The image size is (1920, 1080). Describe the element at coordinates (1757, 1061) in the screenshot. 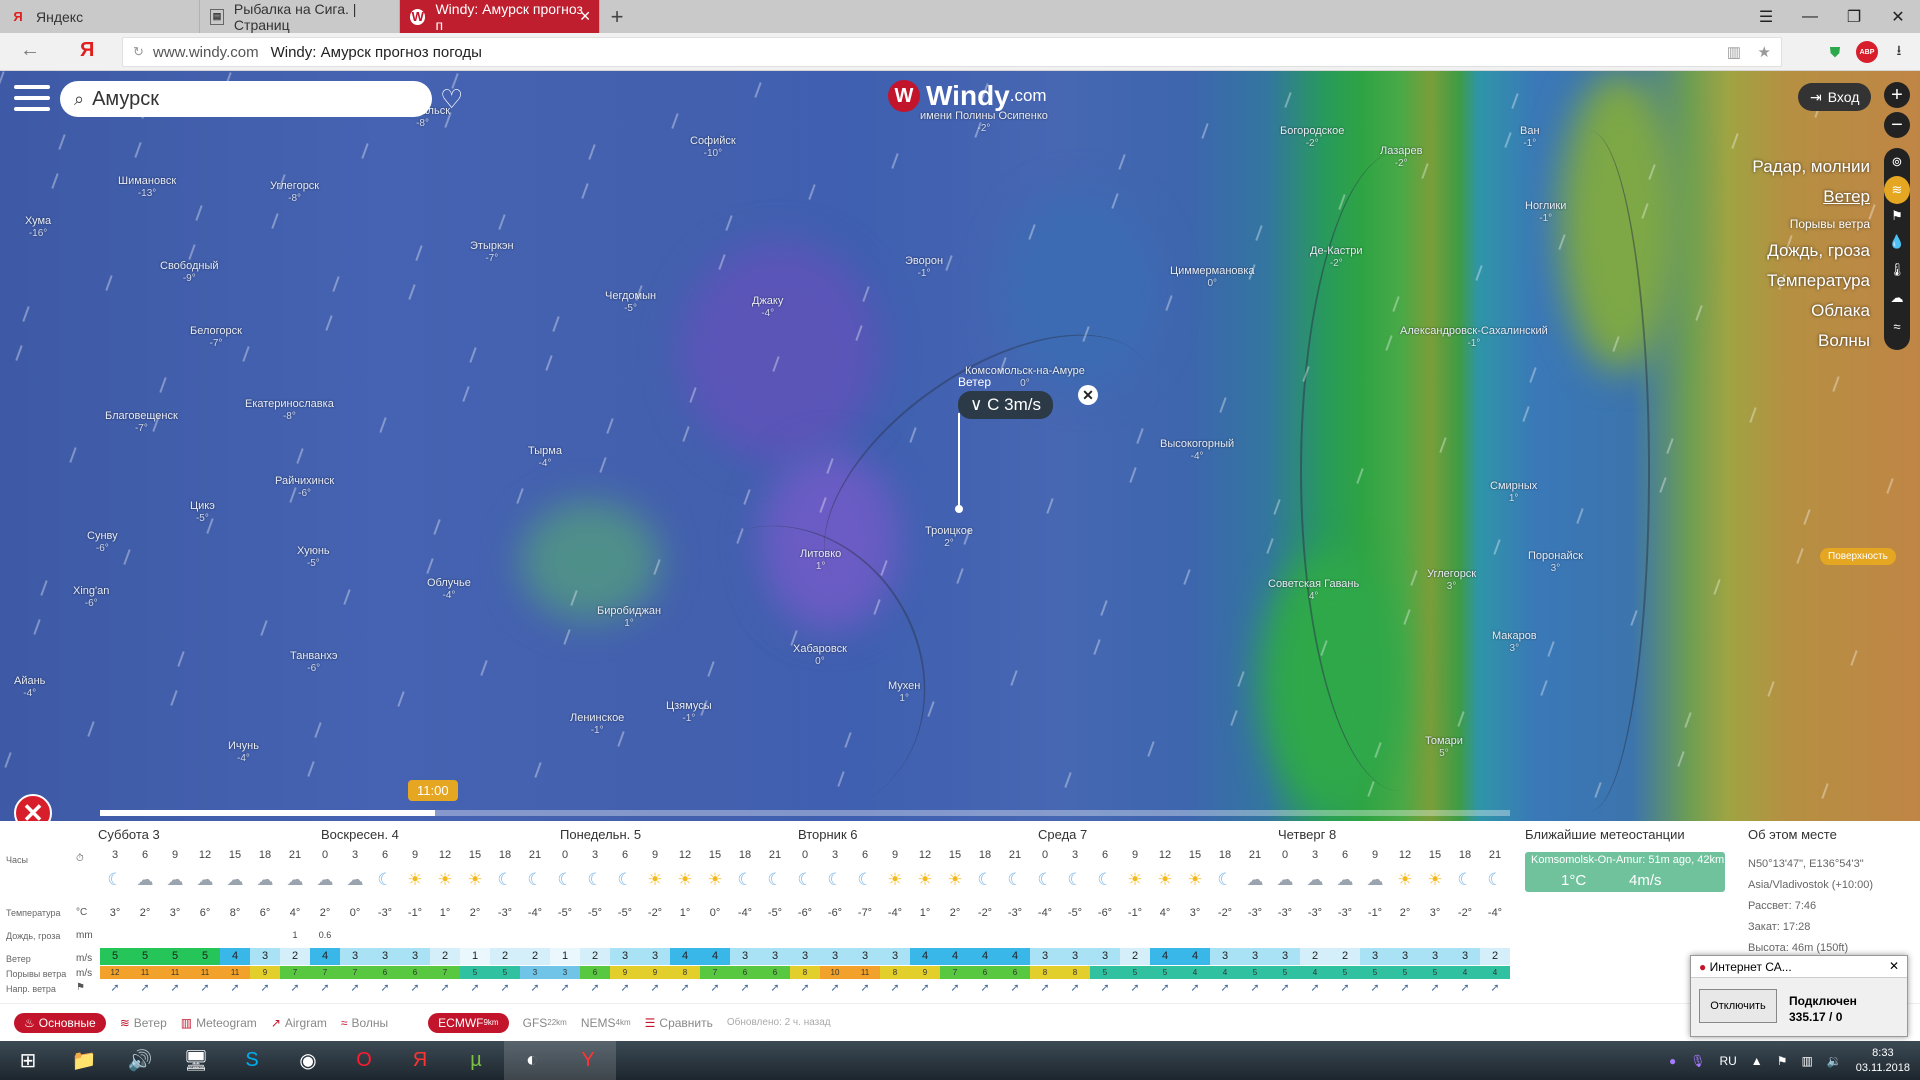

I see `tray-arrow-icon: ▲` at that location.